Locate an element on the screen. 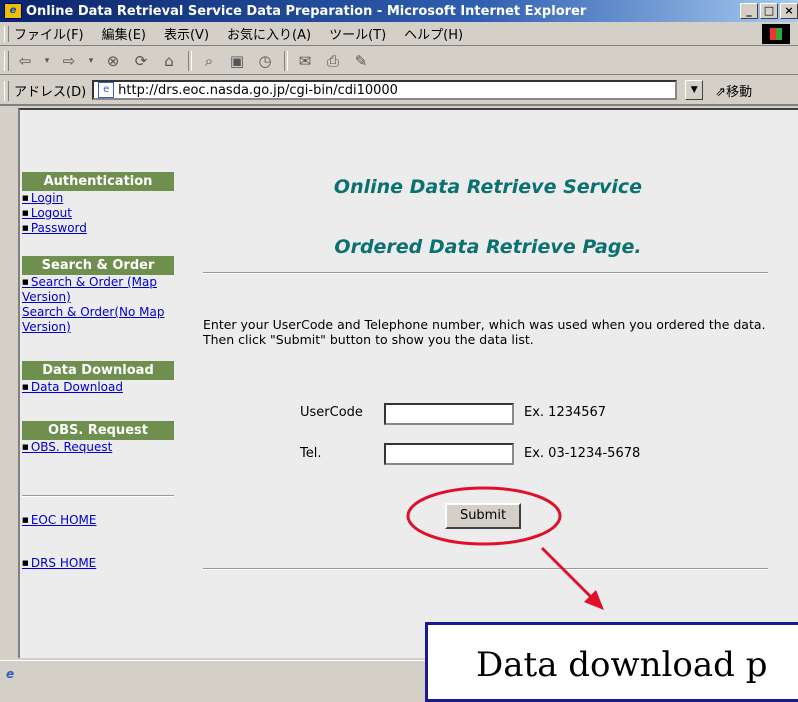 Image resolution: width=798 pixels, height=702 pixels. submit-button: Submit is located at coordinates (483, 516).